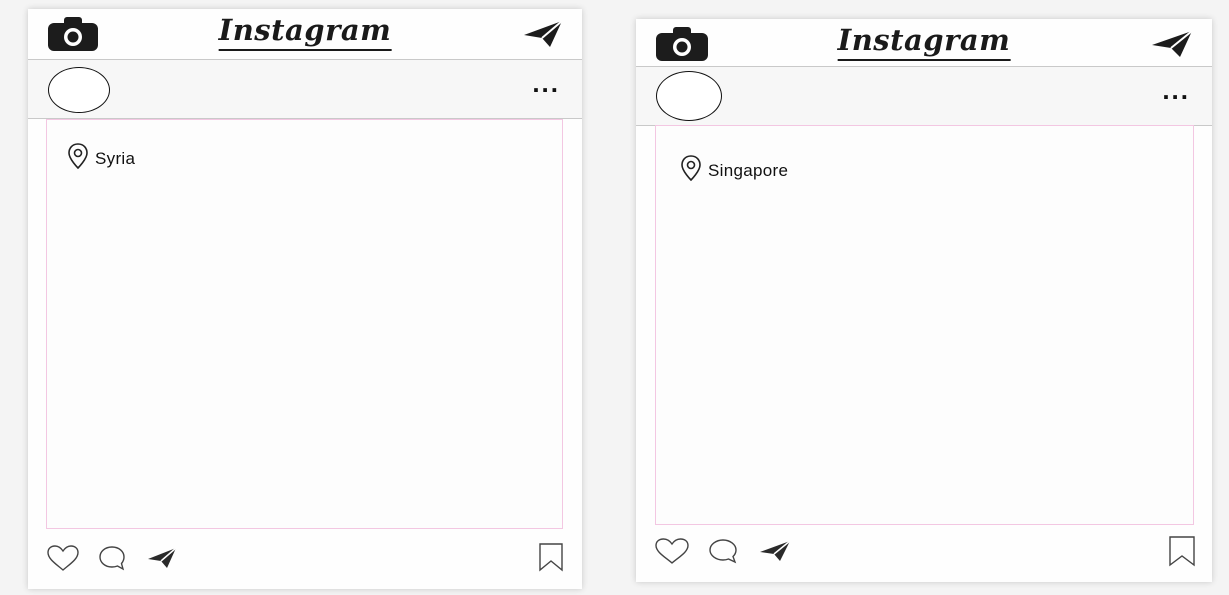 The width and height of the screenshot is (1229, 595). I want to click on location-tag: Syria, so click(101, 158).